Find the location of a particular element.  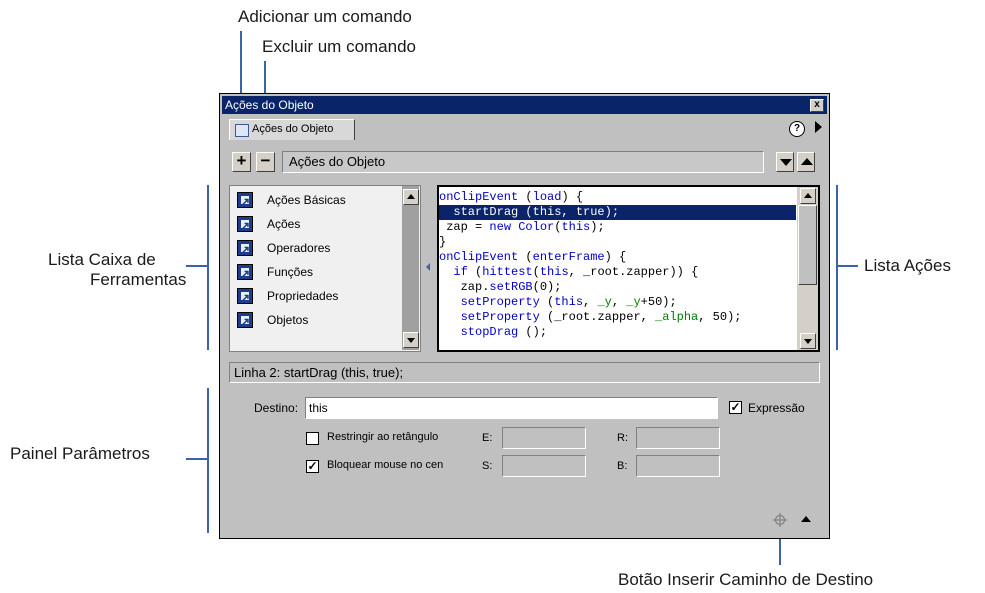

code-line-selected: startDrag (this, true); is located at coordinates (617, 212).